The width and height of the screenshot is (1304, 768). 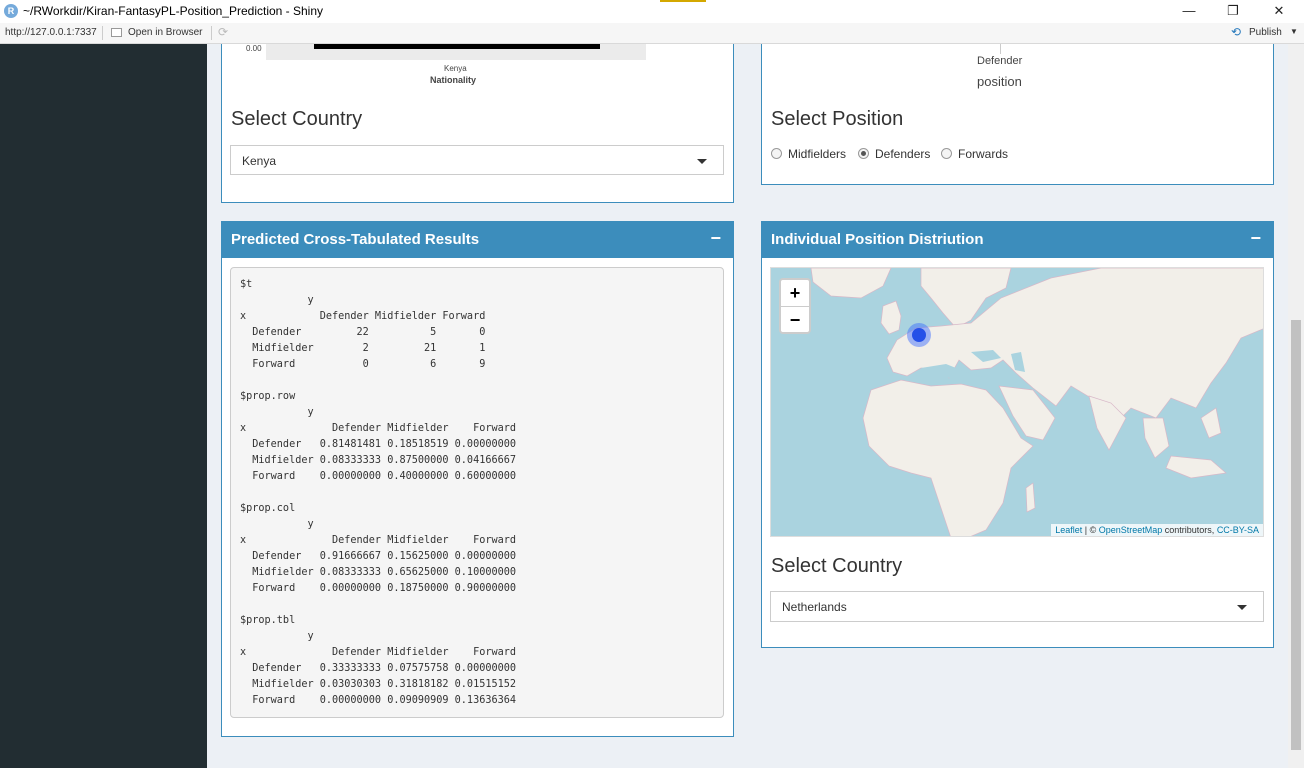 I want to click on scrollbar-thumb, so click(x=1296, y=535).